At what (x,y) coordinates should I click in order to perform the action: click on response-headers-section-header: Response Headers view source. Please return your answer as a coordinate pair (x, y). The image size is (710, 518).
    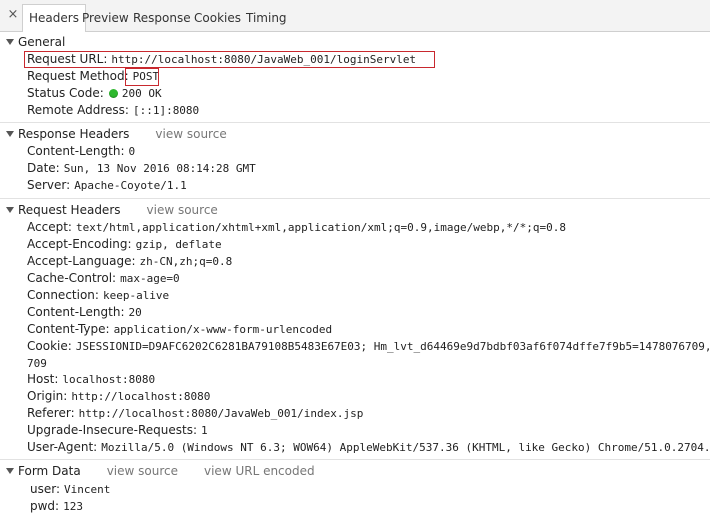
    Looking at the image, I should click on (113, 134).